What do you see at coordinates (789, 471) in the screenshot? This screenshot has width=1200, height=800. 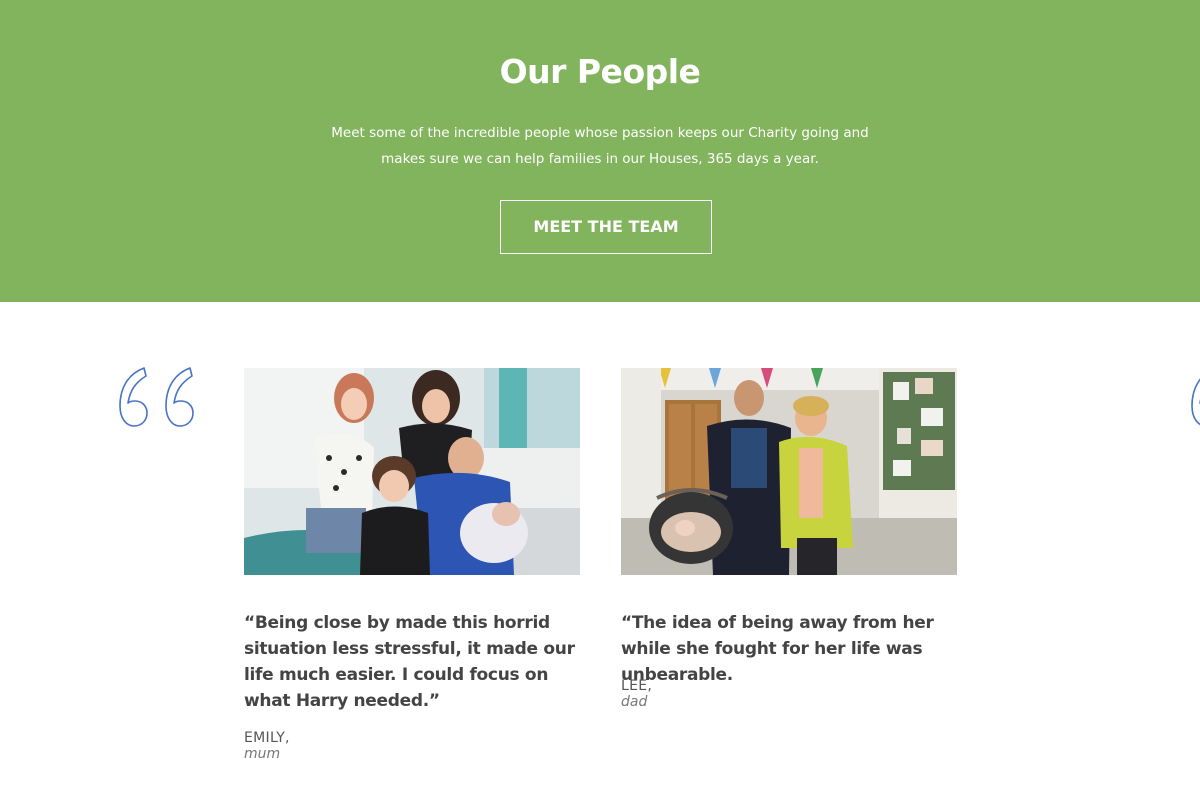 I see `couple-with-pram-photo` at bounding box center [789, 471].